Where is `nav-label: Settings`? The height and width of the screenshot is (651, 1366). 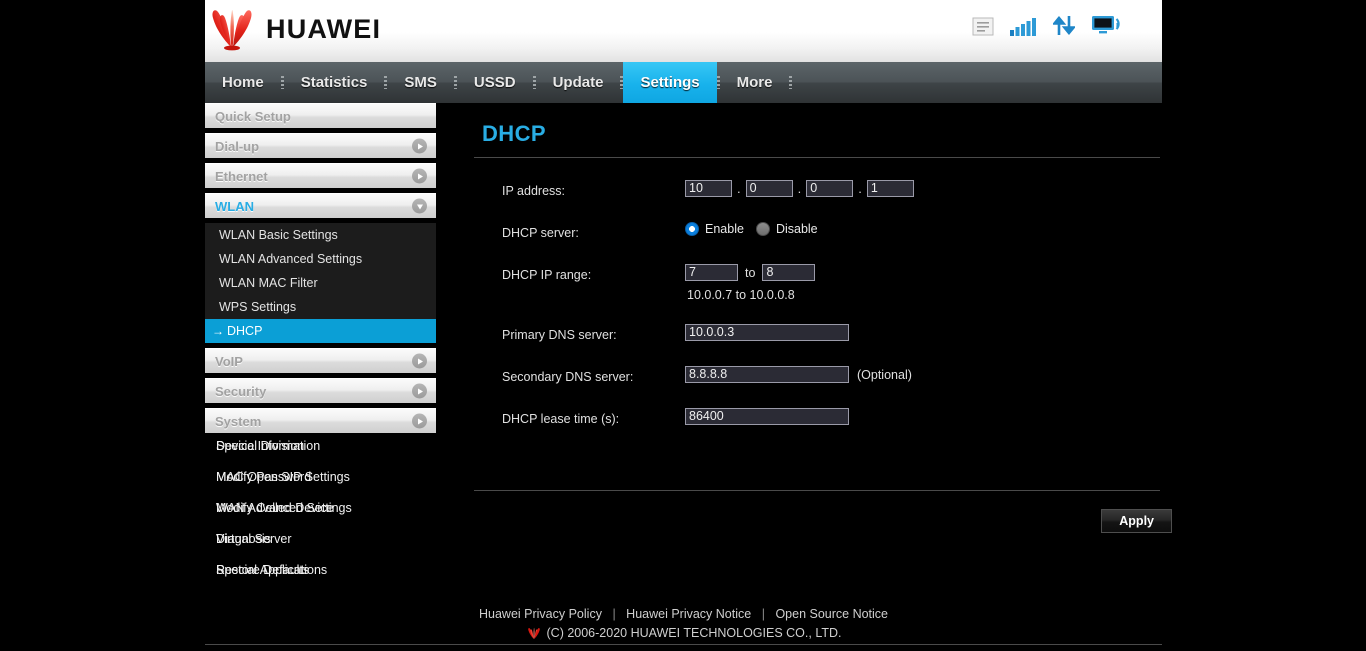 nav-label: Settings is located at coordinates (670, 82).